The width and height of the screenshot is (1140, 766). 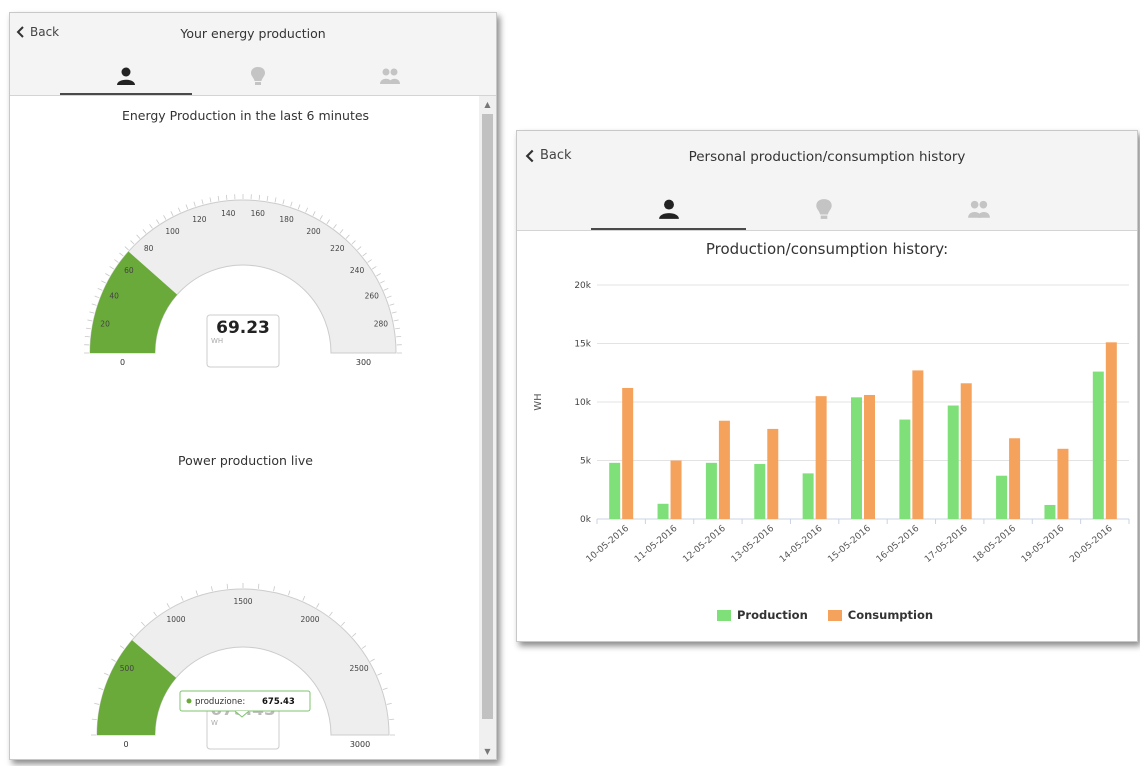 What do you see at coordinates (149, 248) in the screenshot?
I see `gauge-tick-label: 80` at bounding box center [149, 248].